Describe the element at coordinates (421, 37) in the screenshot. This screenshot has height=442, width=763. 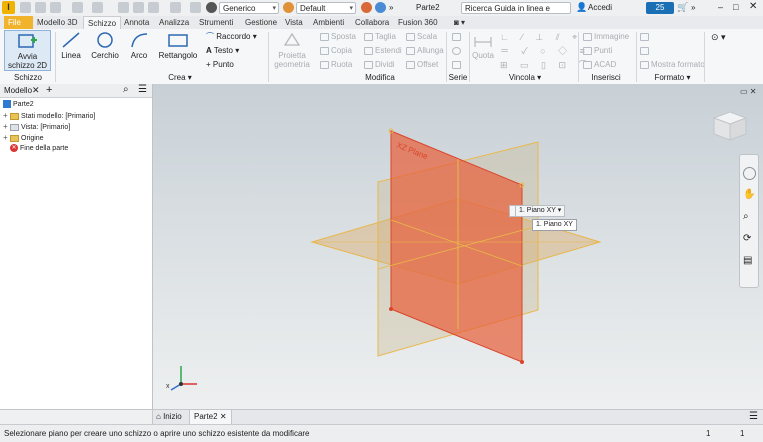
I see `scale-button: Scala` at that location.